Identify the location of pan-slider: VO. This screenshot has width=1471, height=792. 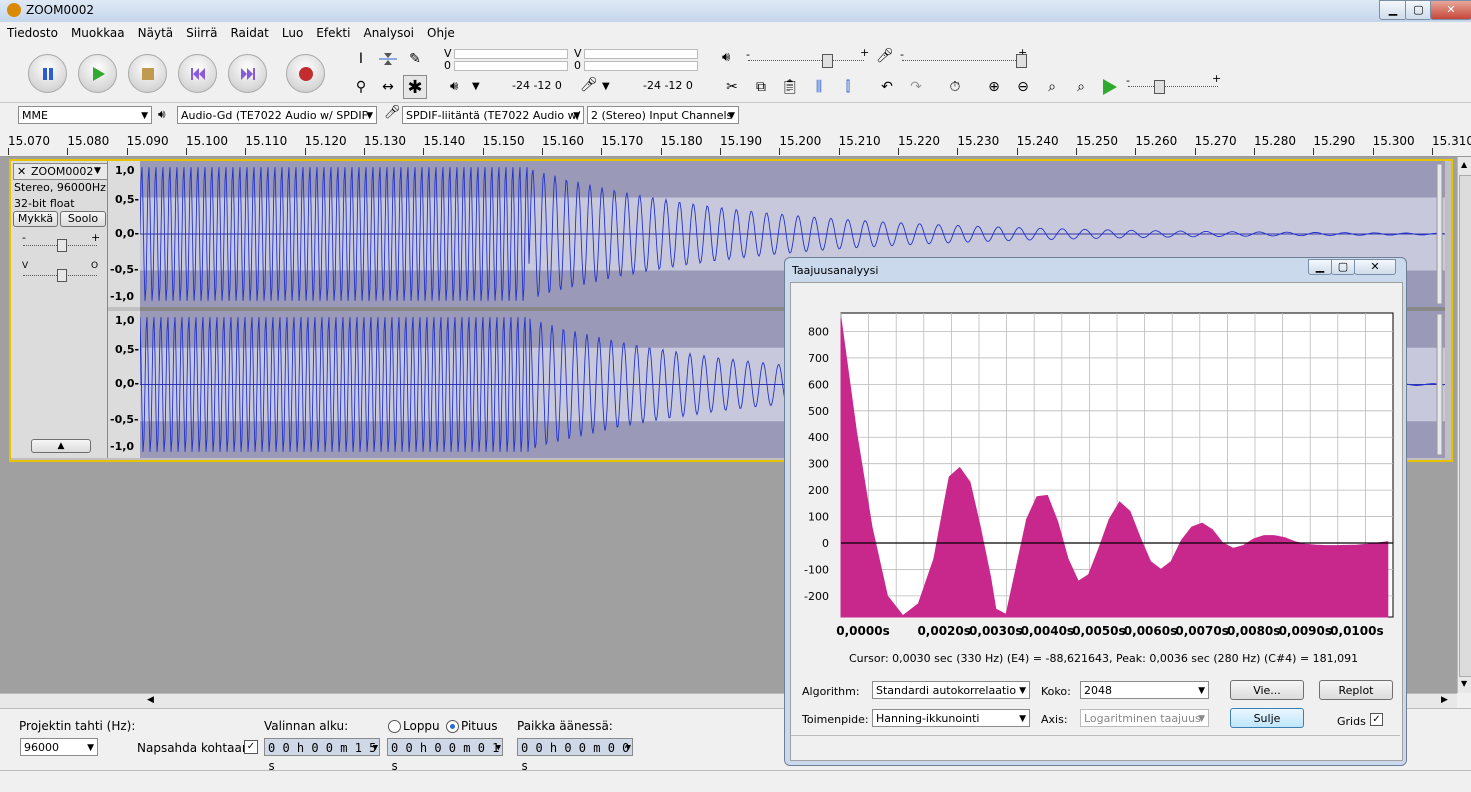
(59, 271).